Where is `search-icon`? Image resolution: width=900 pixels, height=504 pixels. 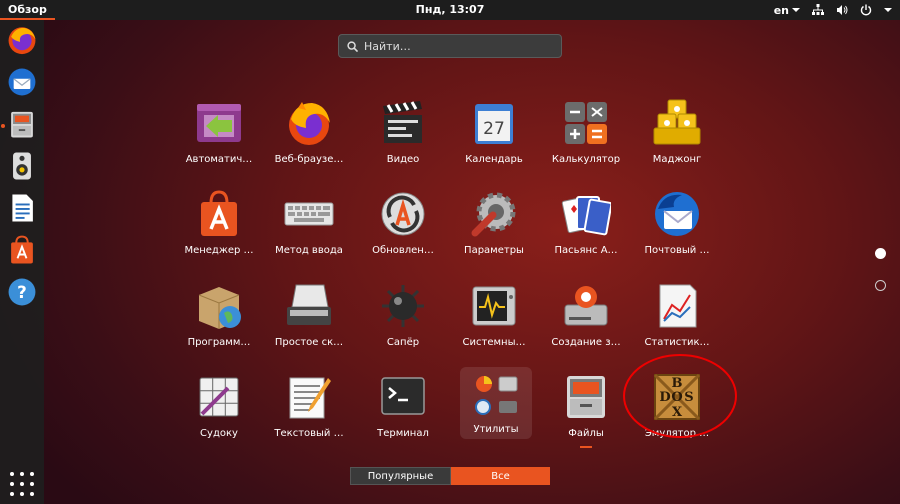 search-icon is located at coordinates (352, 46).